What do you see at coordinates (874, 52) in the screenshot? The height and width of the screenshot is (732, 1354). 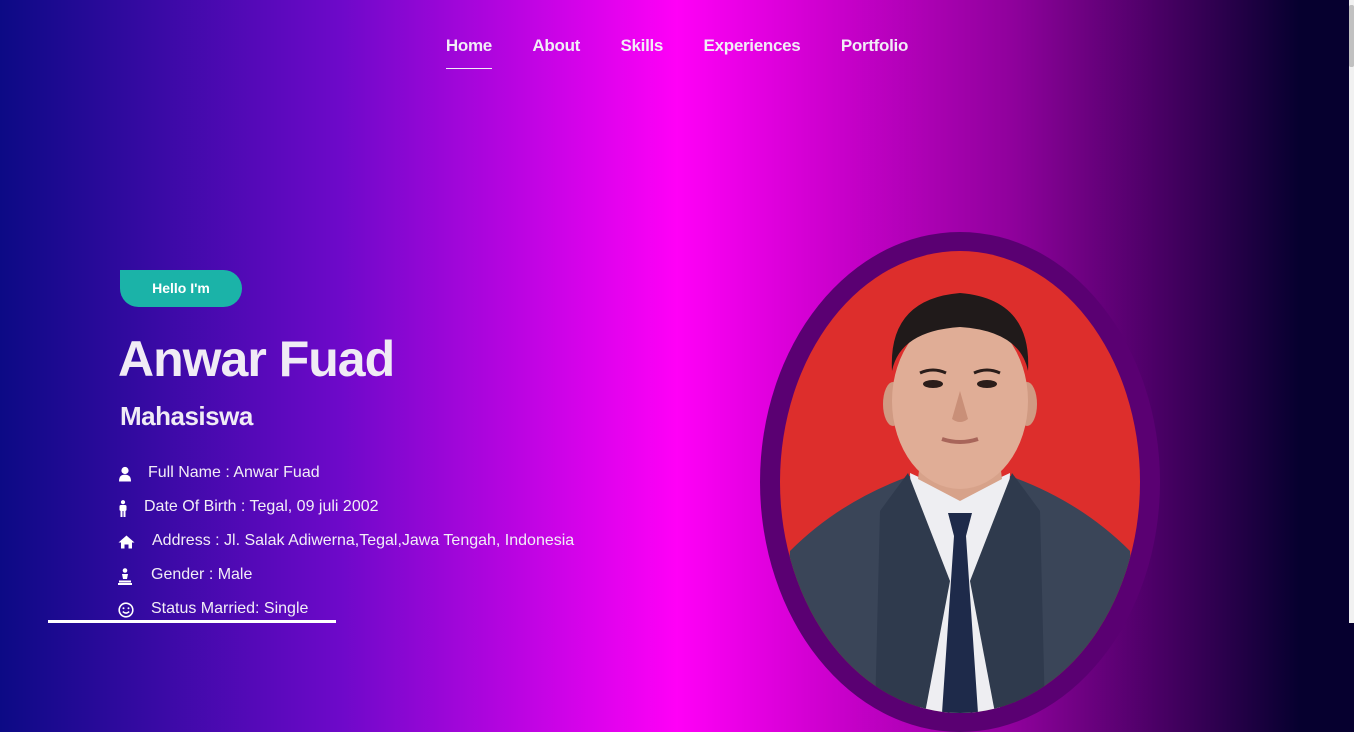 I see `nav-portfolio: Portfolio` at bounding box center [874, 52].